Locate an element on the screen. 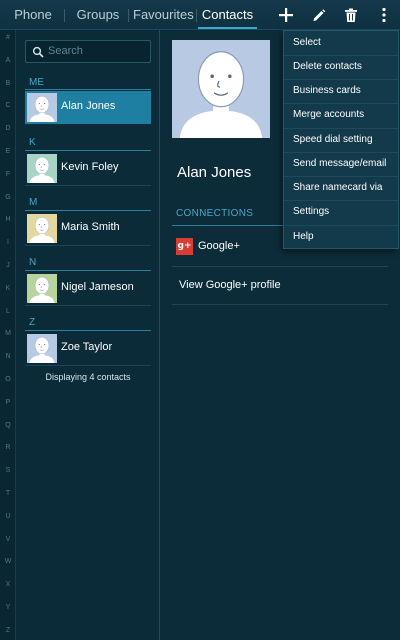 The width and height of the screenshot is (400, 640). contact-name: Maria Smith is located at coordinates (90, 227).